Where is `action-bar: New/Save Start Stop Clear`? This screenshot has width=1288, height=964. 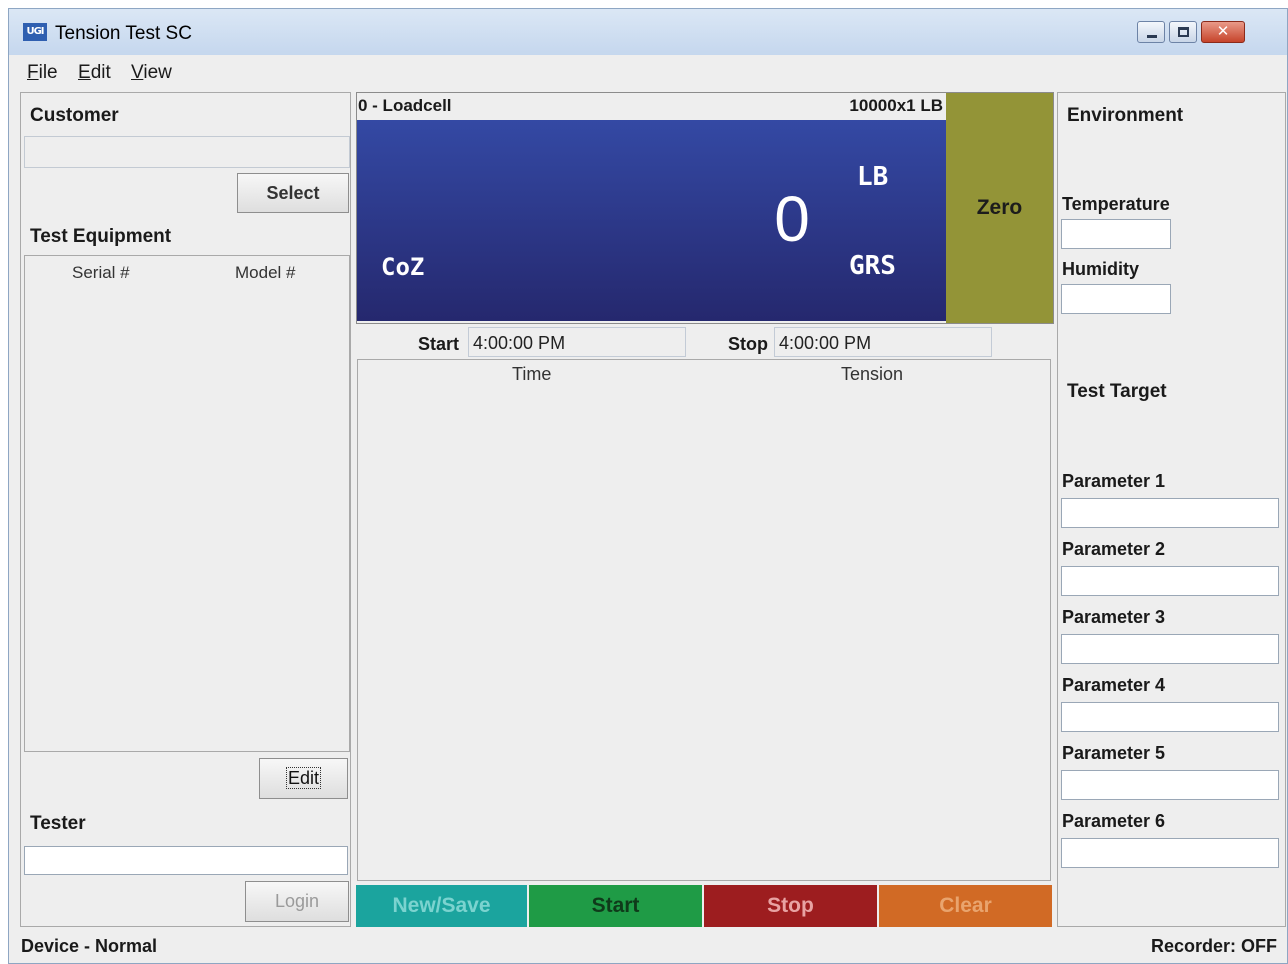 action-bar: New/Save Start Stop Clear is located at coordinates (704, 906).